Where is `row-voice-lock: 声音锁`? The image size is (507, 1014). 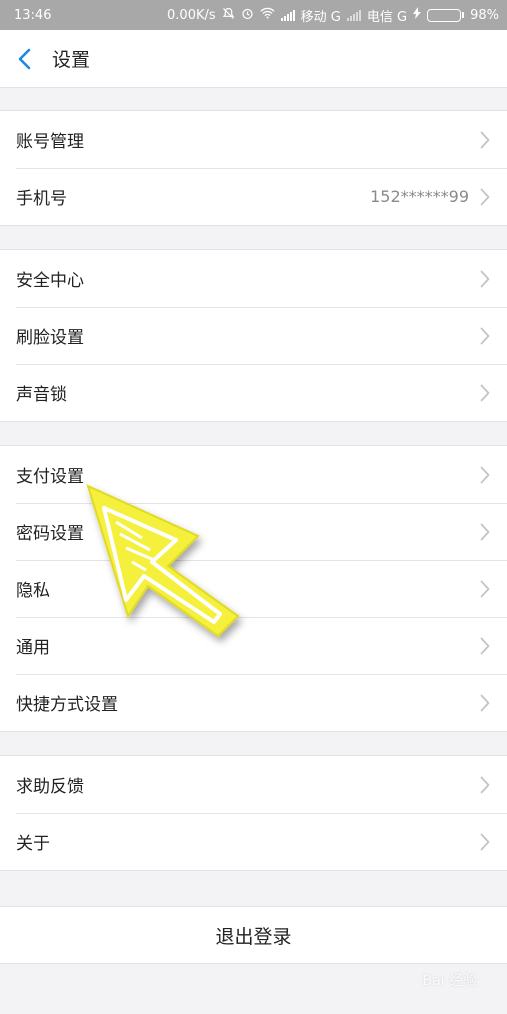 row-voice-lock: 声音锁 is located at coordinates (253, 392).